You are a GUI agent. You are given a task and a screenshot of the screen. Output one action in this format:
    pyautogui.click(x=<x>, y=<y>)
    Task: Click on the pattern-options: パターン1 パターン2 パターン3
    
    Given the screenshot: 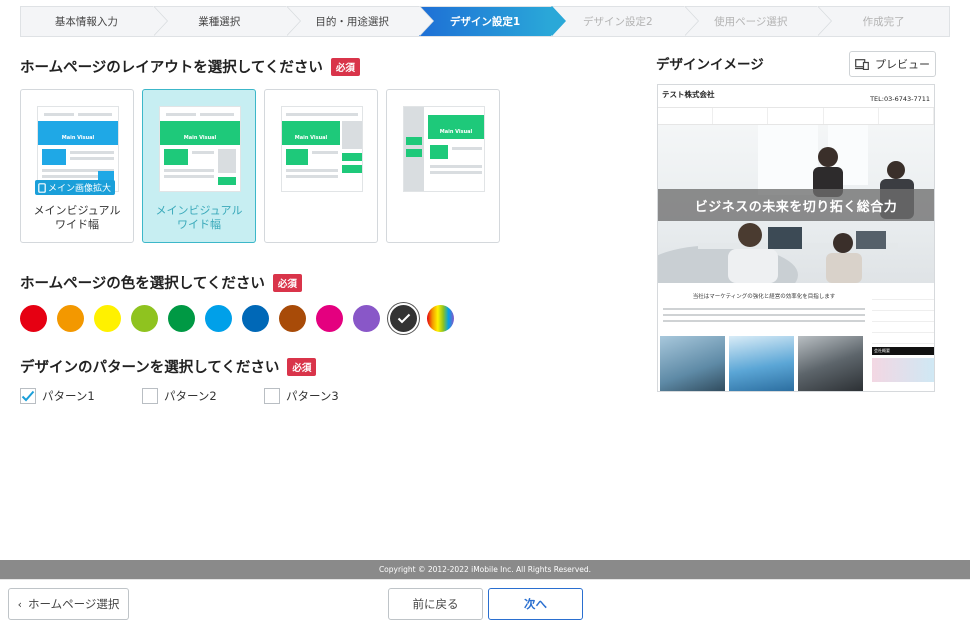 What is the action you would take?
    pyautogui.click(x=203, y=396)
    